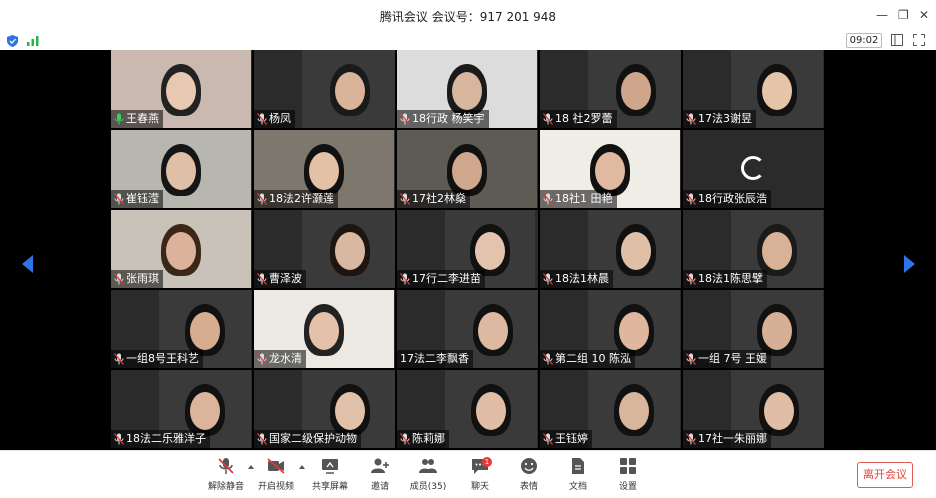  What do you see at coordinates (181, 169) in the screenshot?
I see `participant-tile: 崔钰滢` at bounding box center [181, 169].